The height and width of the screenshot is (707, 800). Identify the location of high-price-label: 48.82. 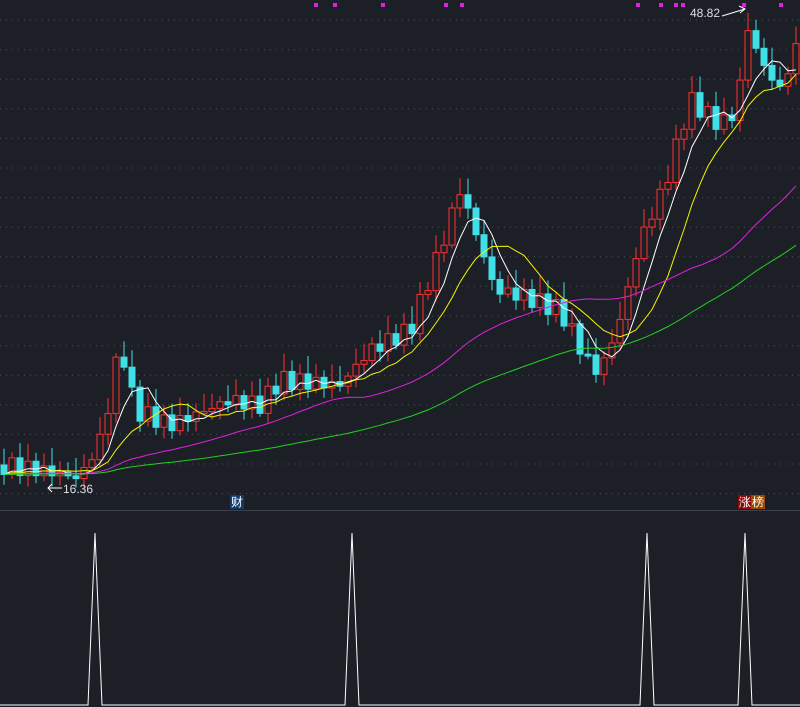
(705, 13).